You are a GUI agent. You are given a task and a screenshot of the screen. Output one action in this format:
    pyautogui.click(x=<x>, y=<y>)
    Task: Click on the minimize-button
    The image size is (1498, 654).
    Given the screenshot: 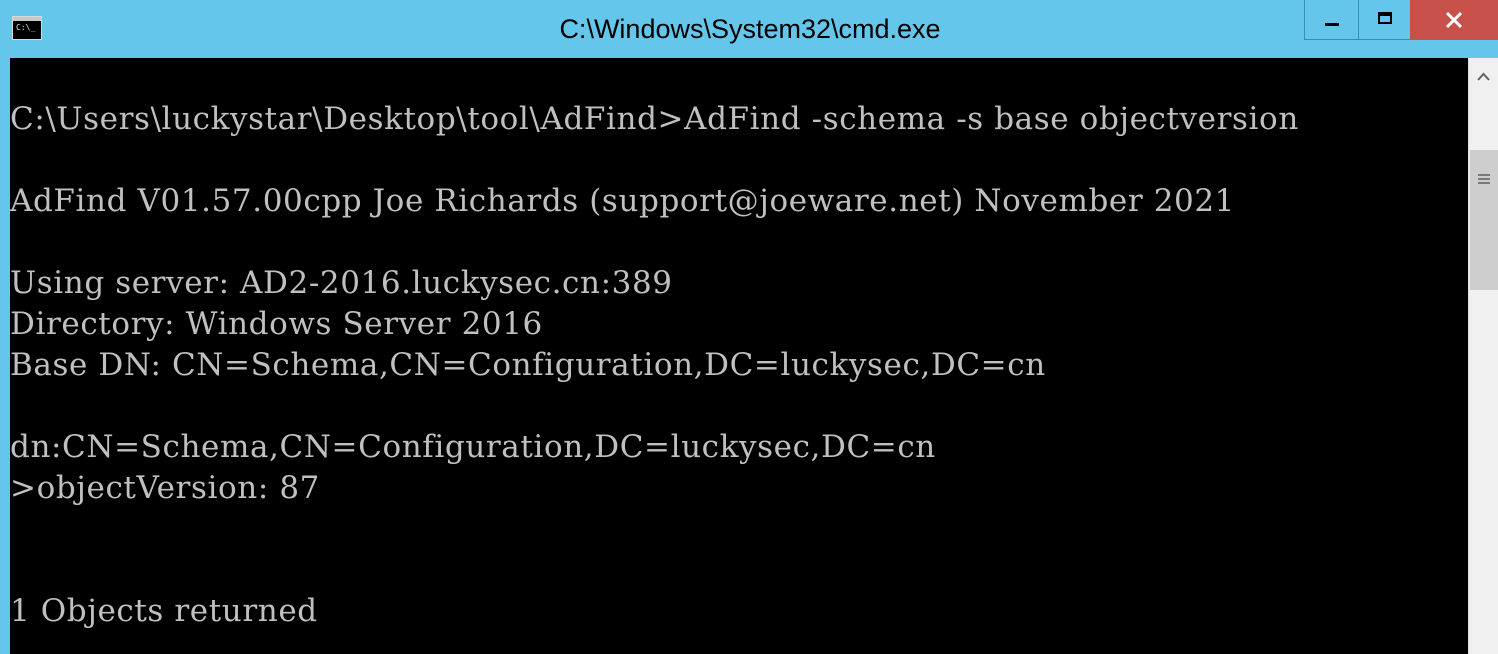 What is the action you would take?
    pyautogui.click(x=1331, y=20)
    